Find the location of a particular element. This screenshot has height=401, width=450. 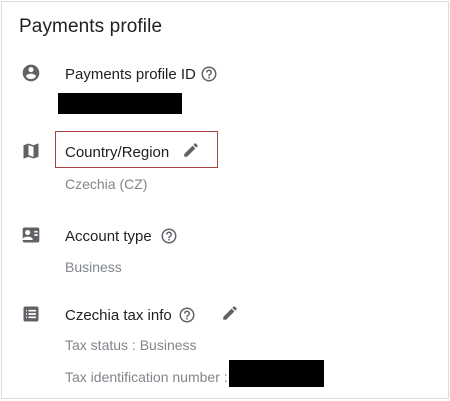

list-icon is located at coordinates (31, 314).